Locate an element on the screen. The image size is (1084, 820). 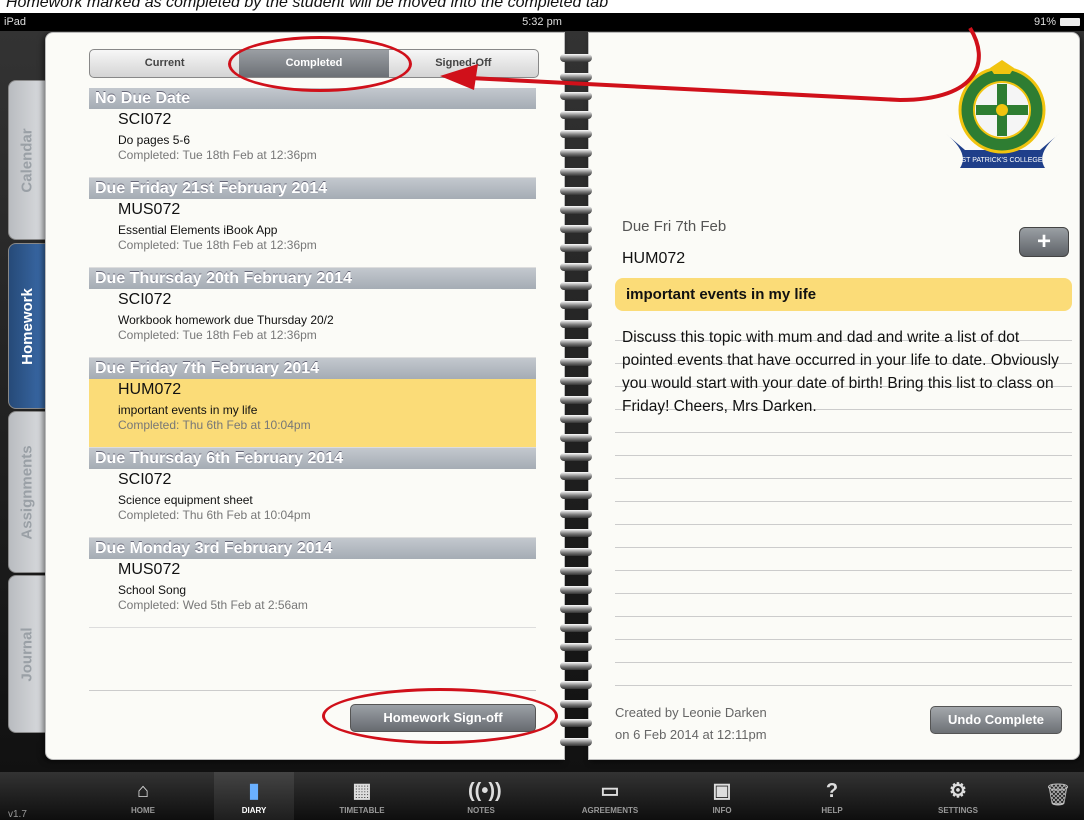
nav-notes-label: NOTES is located at coordinates (481, 810).